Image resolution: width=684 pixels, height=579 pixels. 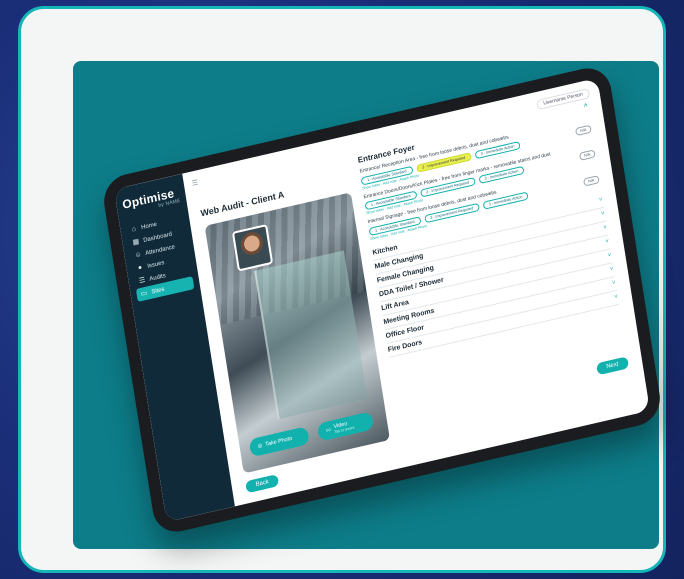 I want to click on sidebar-item-label: Audits, so click(x=157, y=277).